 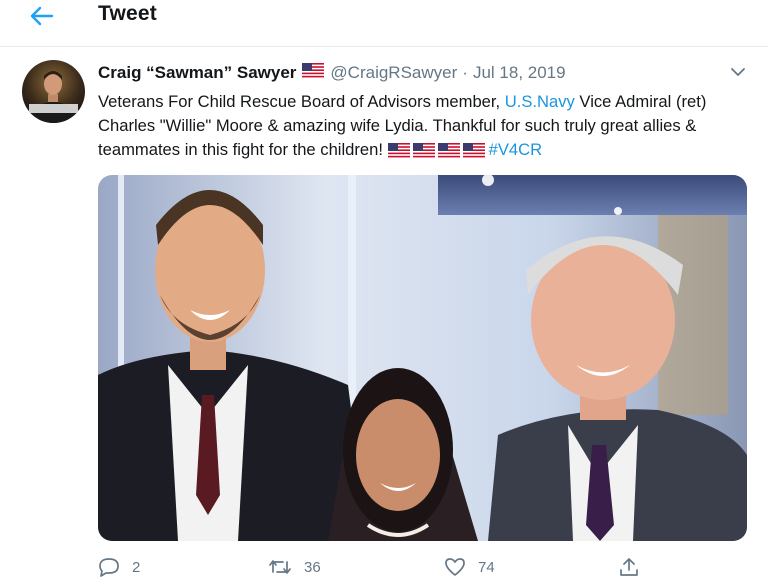 I want to click on author-handle: @CraigRSawyer, so click(x=393, y=73).